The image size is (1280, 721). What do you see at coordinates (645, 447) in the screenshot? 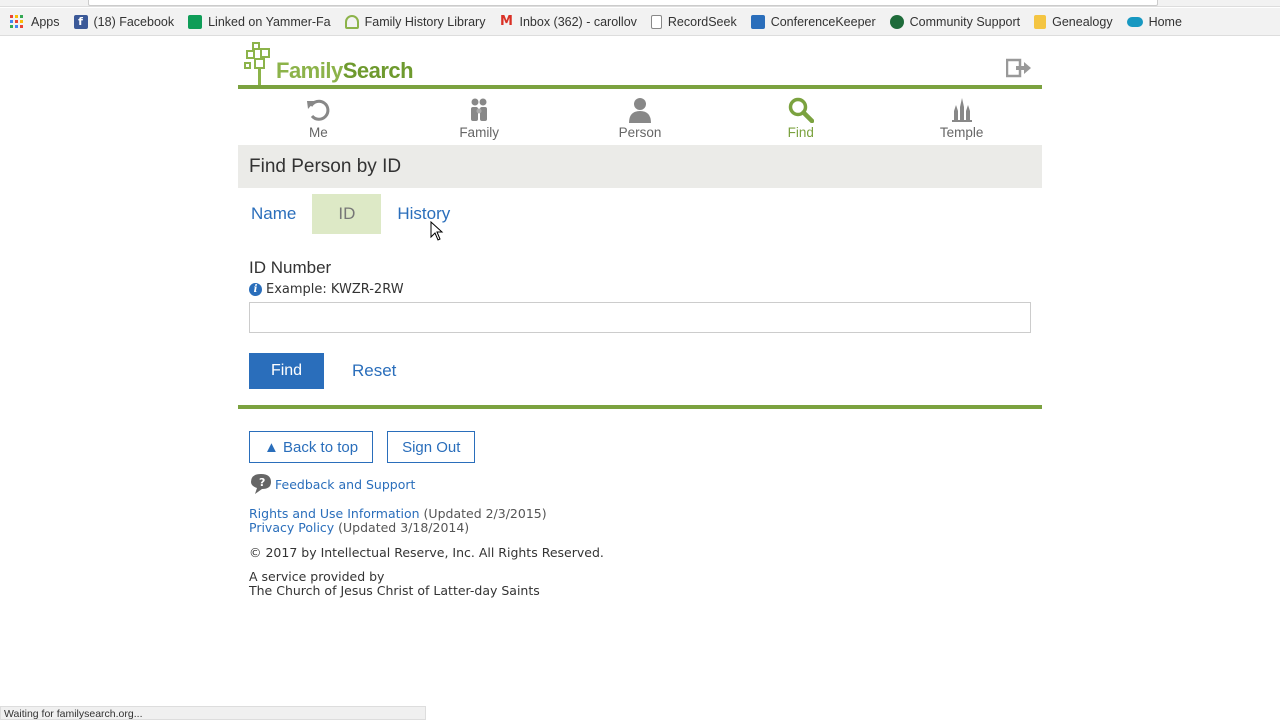
I see `footer-buttons: ▲ Back to top Sign Out` at bounding box center [645, 447].